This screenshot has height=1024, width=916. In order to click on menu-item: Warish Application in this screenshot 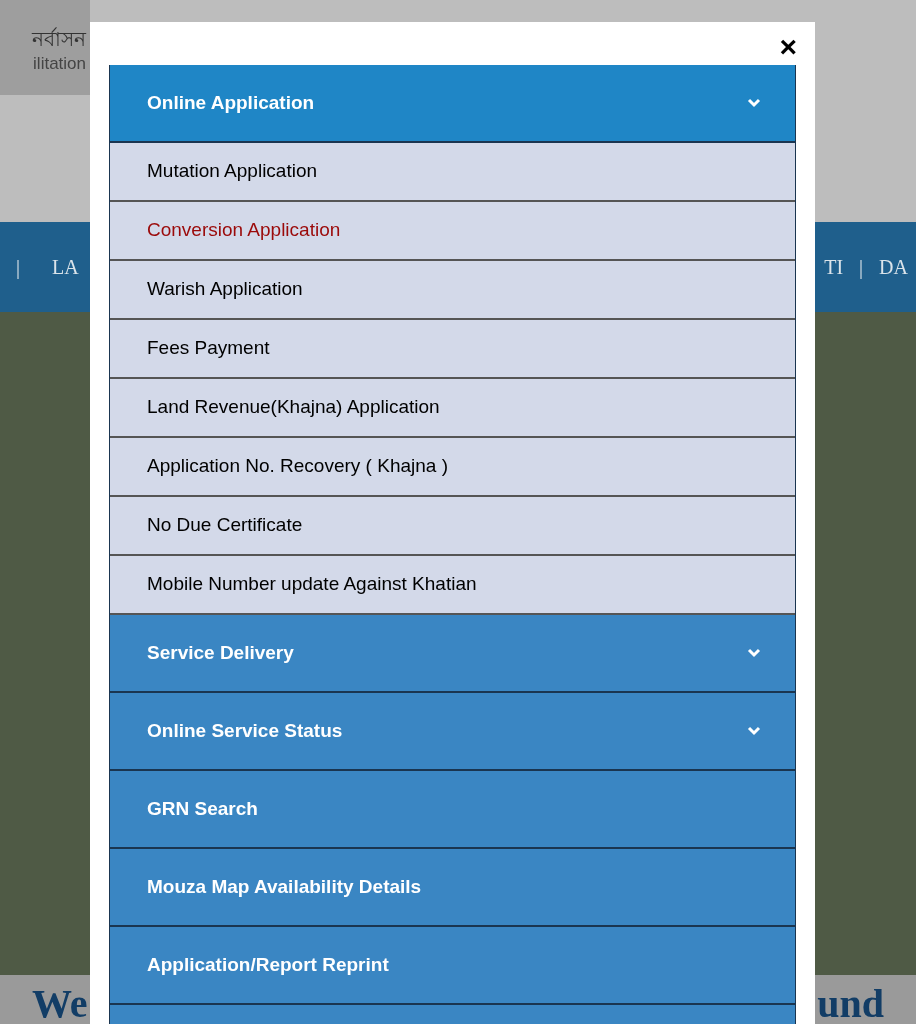, I will do `click(452, 290)`.